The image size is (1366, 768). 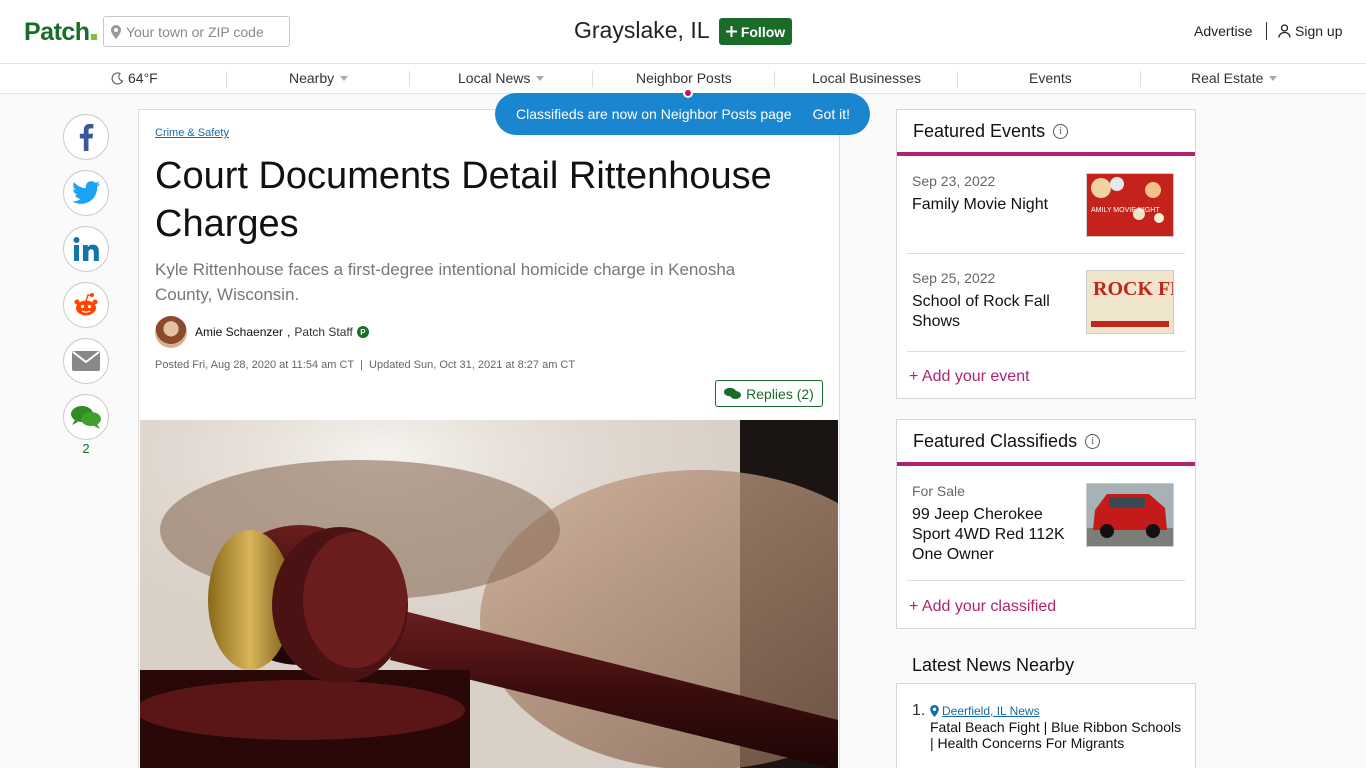 I want to click on widget-header: Featured Classifieds i, so click(x=1046, y=443).